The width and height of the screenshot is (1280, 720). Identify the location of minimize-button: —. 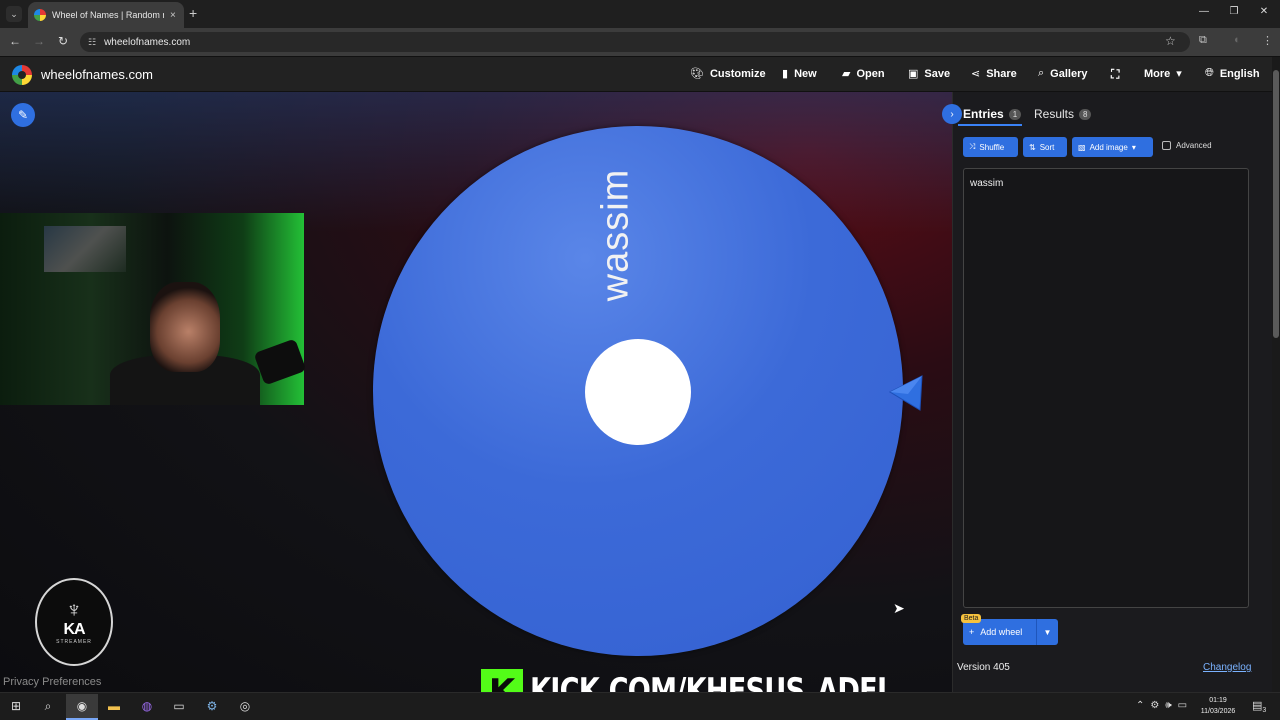
(1204, 11).